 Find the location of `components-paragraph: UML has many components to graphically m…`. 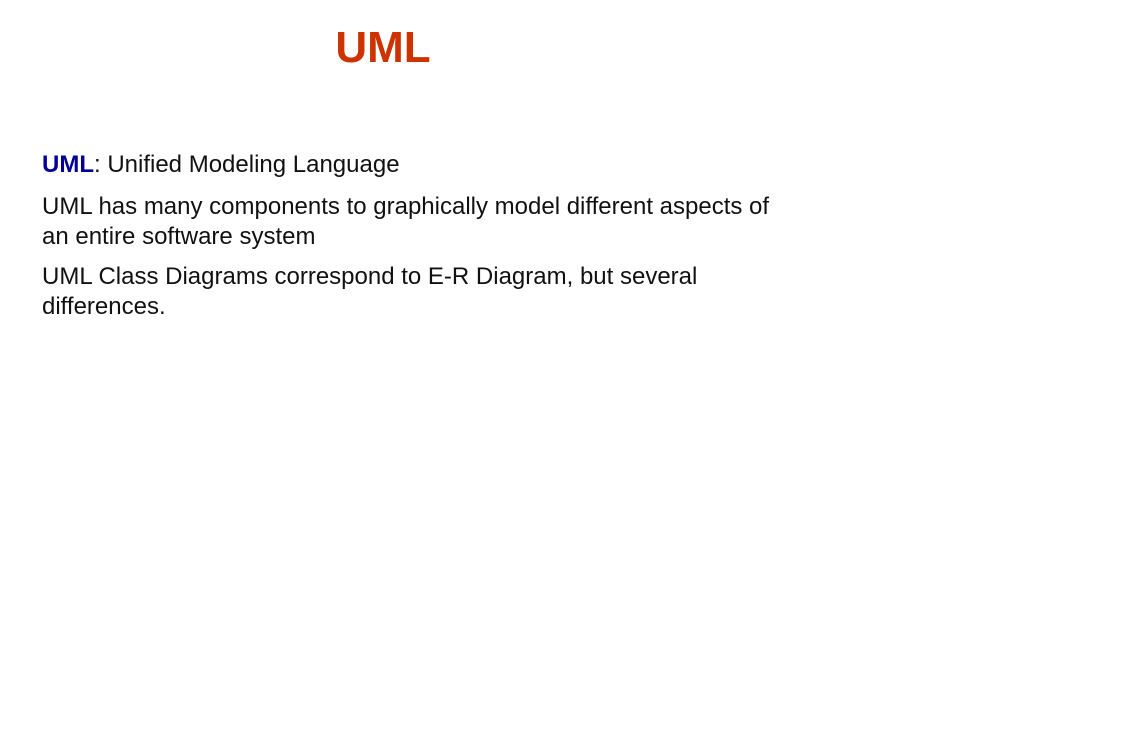

components-paragraph: UML has many components to graphically m… is located at coordinates (406, 221).